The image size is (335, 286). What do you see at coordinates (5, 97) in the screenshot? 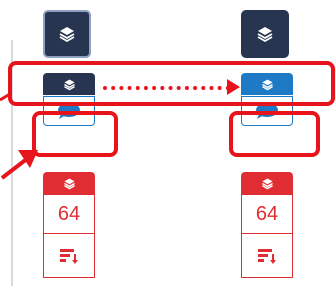
I see `pointer-arrow-top-left` at bounding box center [5, 97].